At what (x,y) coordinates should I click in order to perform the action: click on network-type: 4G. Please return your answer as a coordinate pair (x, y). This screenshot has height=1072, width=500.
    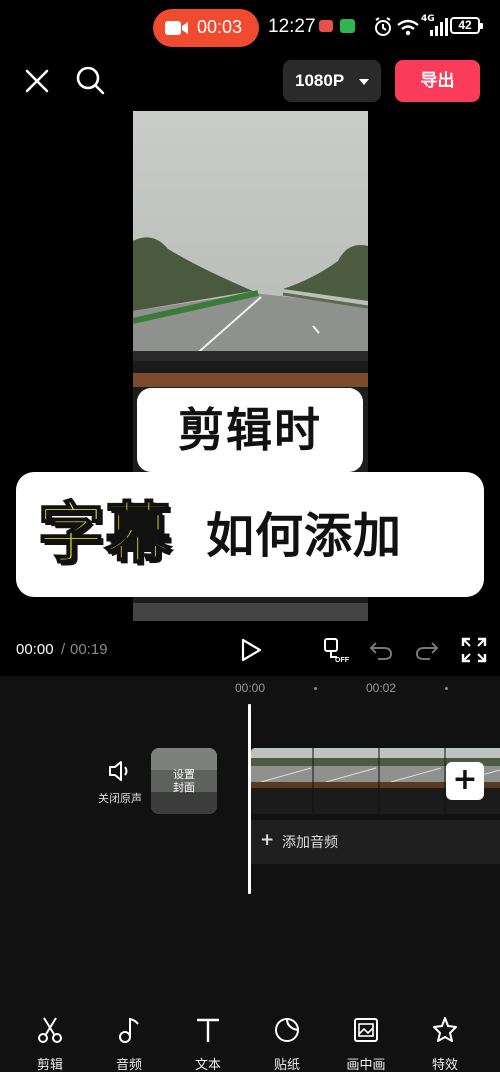
    Looking at the image, I should click on (428, 19).